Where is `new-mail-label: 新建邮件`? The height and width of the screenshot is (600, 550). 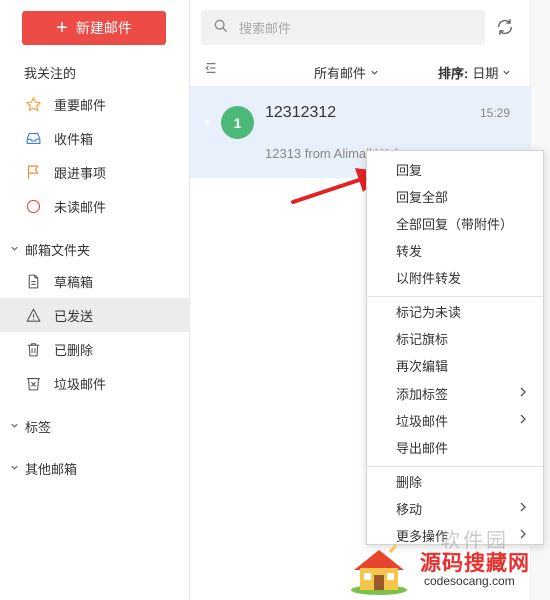 new-mail-label: 新建邮件 is located at coordinates (103, 28).